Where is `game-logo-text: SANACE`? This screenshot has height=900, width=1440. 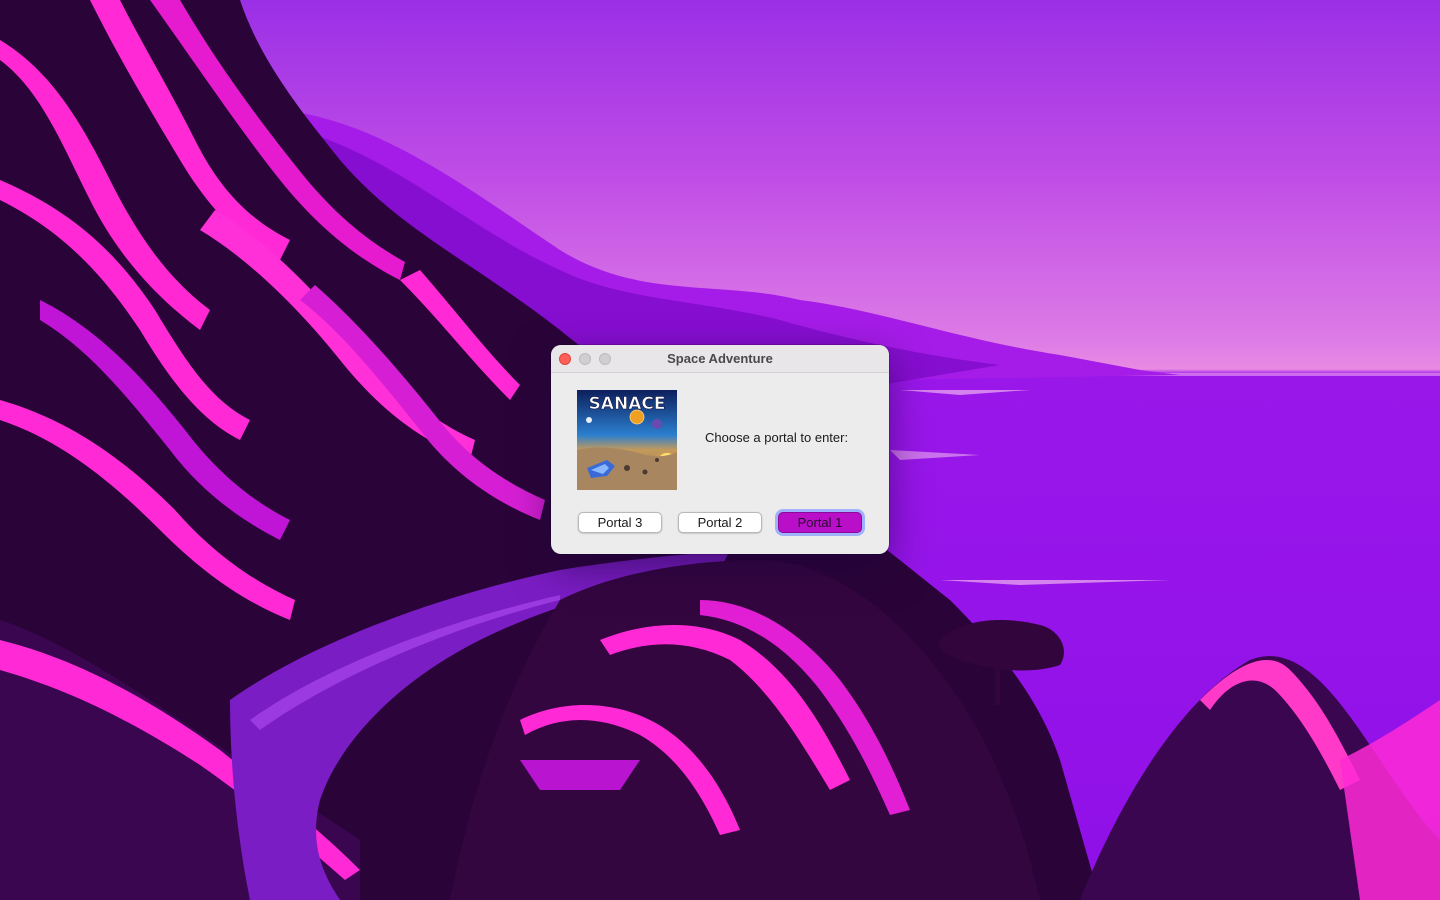
game-logo-text: SANACE is located at coordinates (627, 404).